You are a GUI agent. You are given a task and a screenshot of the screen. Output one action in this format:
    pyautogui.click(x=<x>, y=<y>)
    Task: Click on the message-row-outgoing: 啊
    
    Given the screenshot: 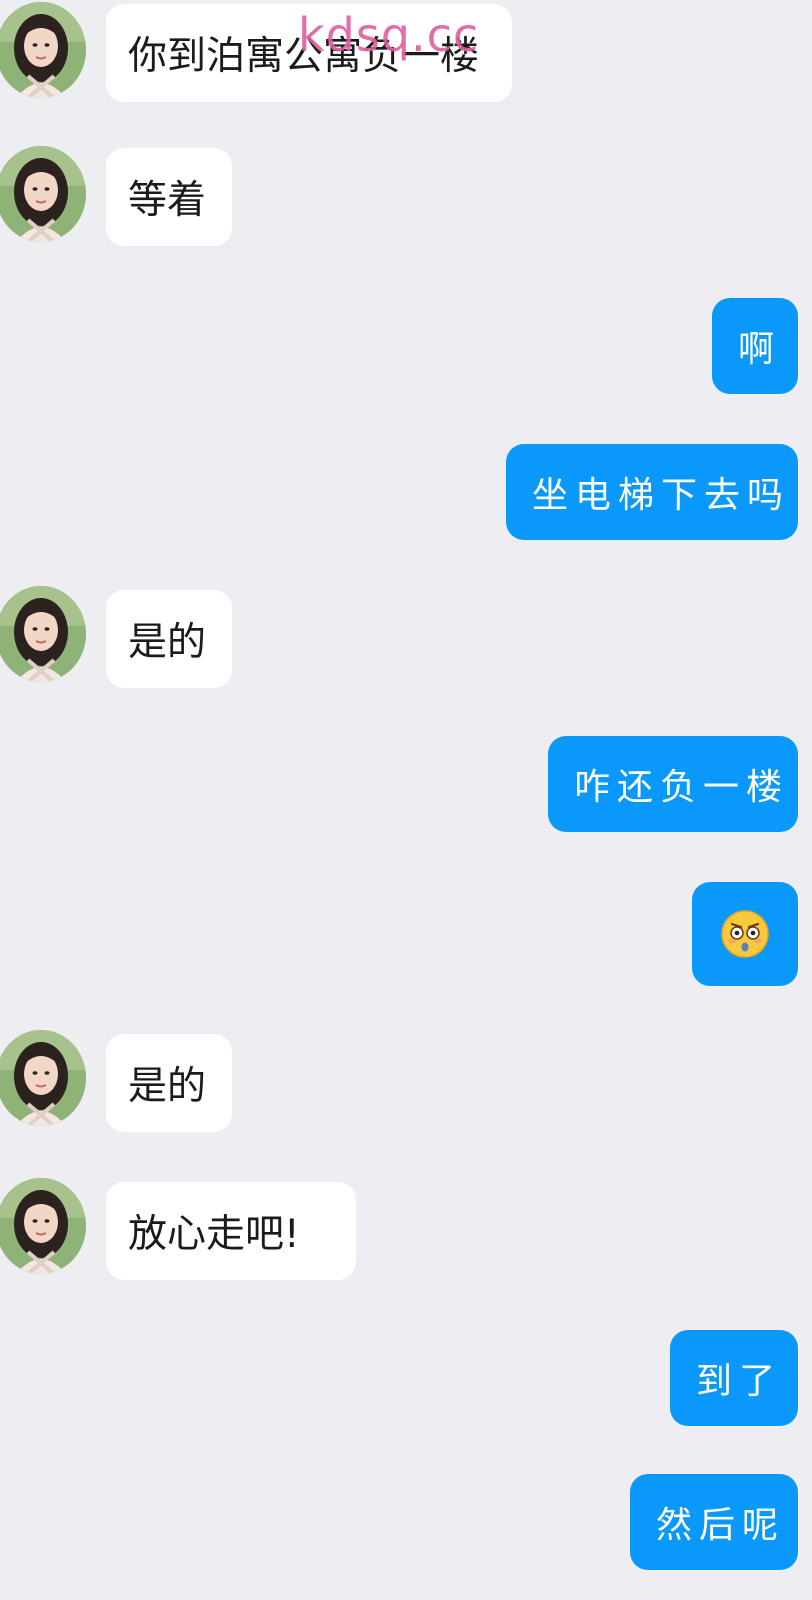 What is the action you would take?
    pyautogui.click(x=406, y=347)
    